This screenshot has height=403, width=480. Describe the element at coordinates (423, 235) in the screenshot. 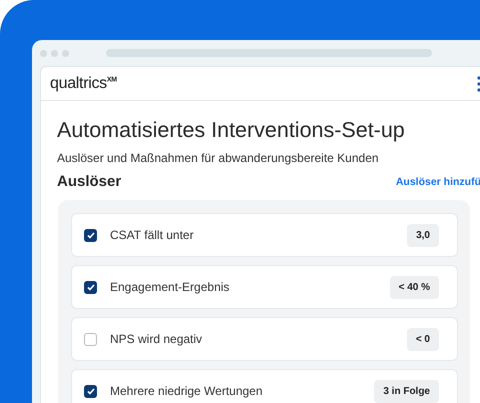

I see `threshold-value: 3,0` at that location.